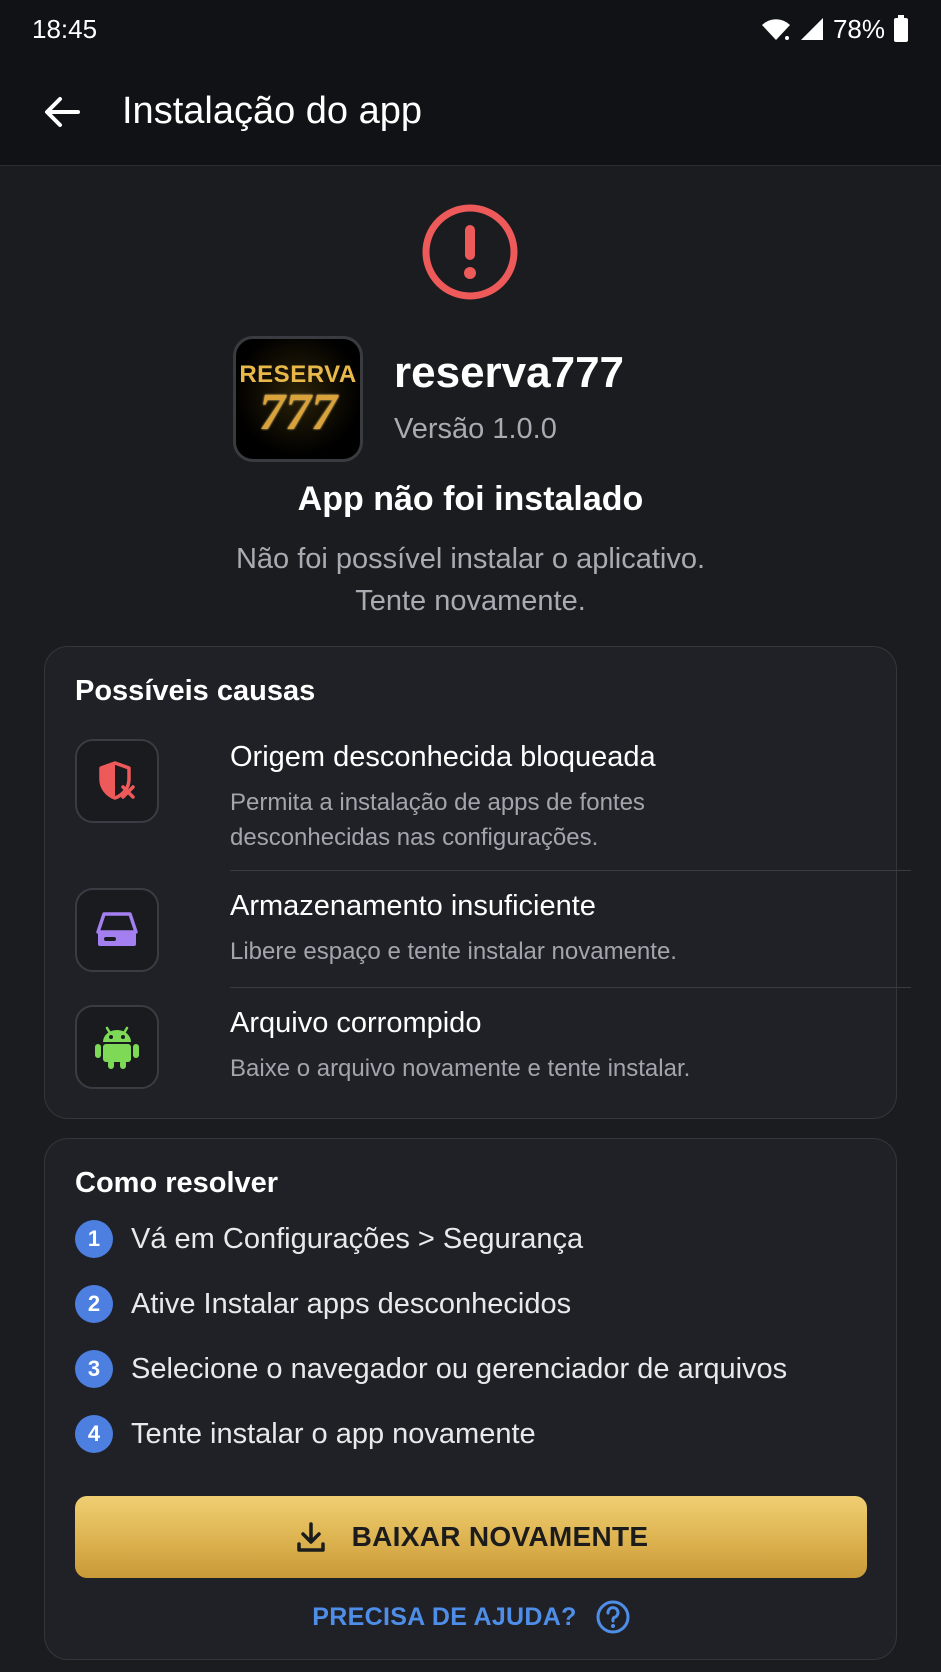  Describe the element at coordinates (470, 499) in the screenshot. I see `error-title: App não foi instalado` at that location.